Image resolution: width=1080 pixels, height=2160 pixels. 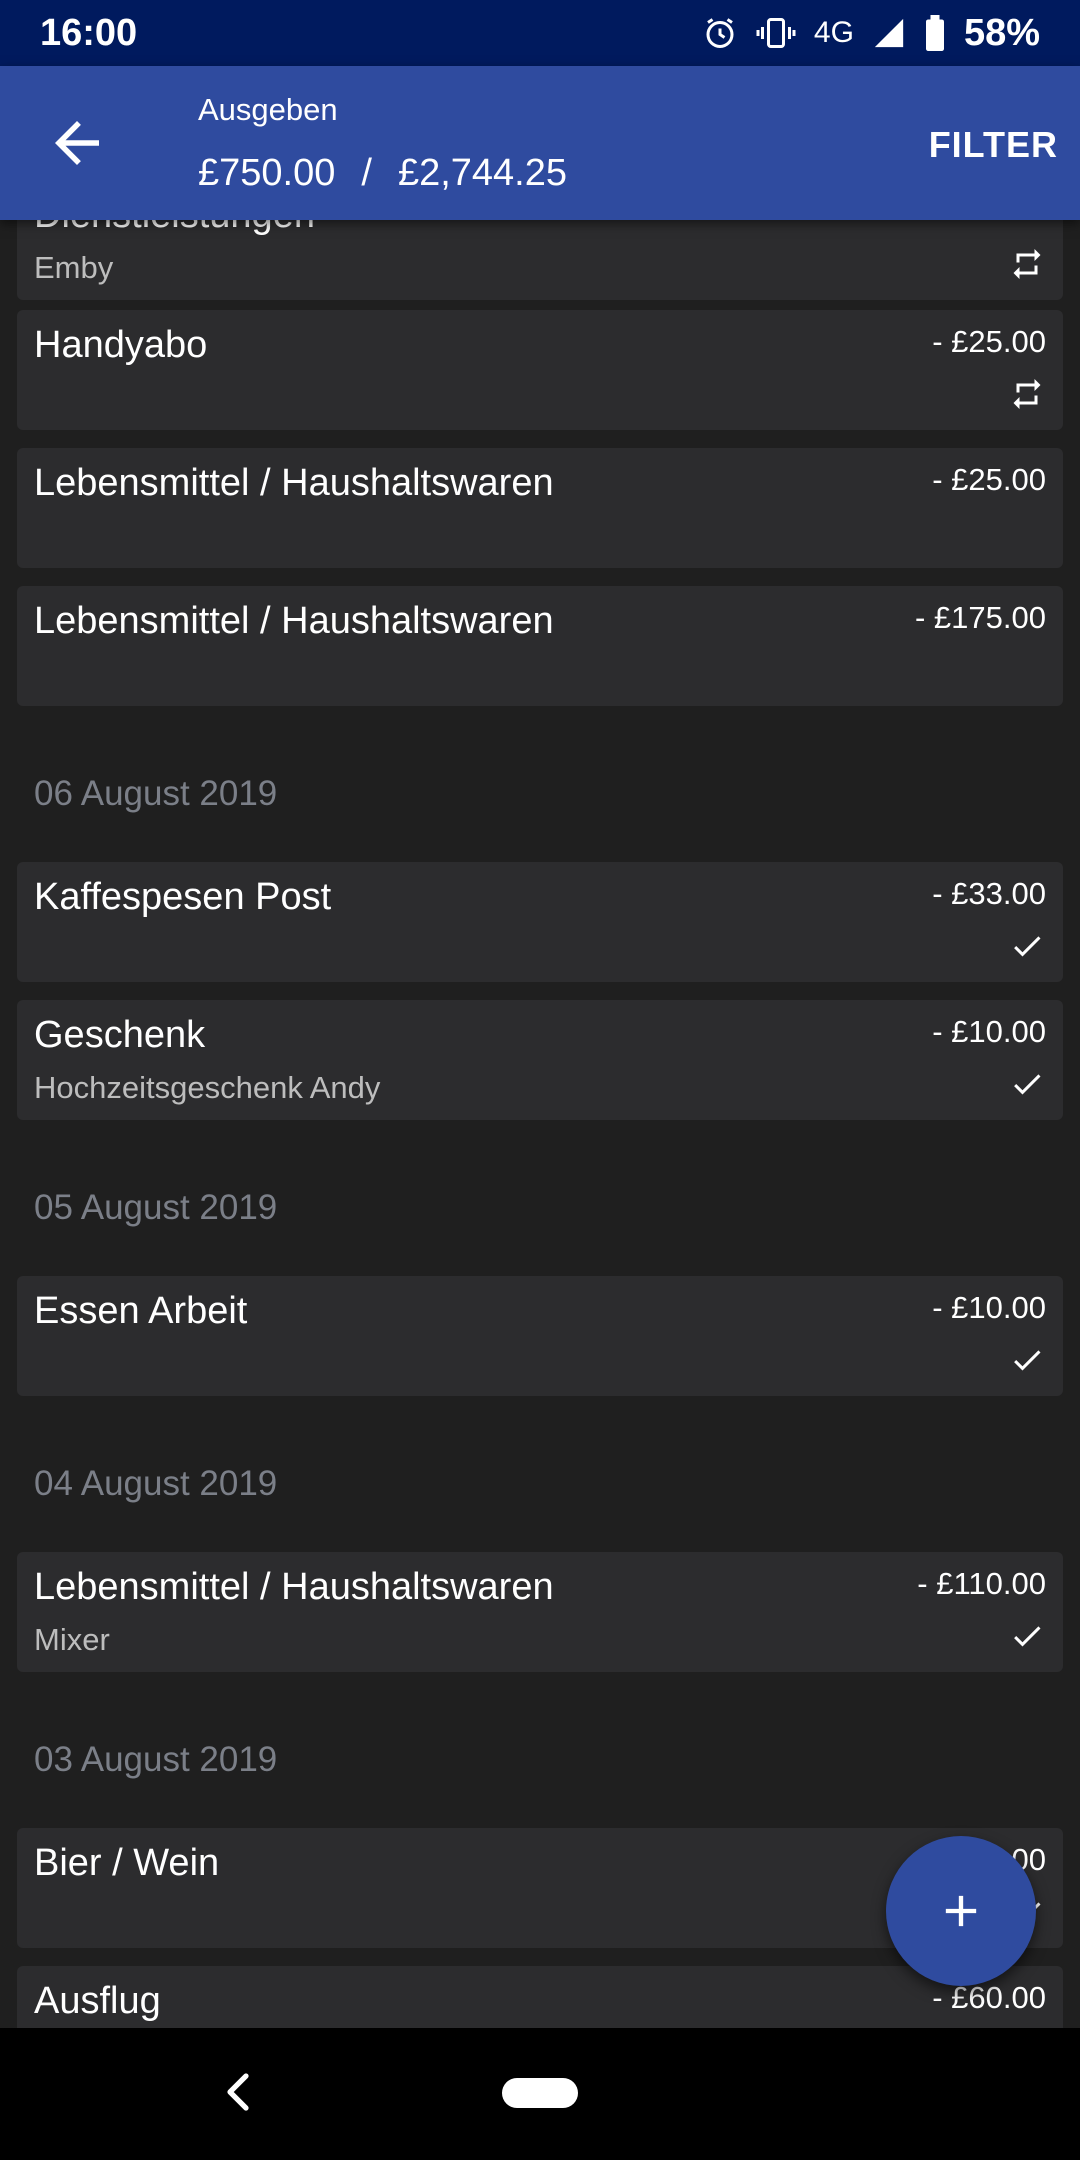 I want to click on transaction-amount: - £60.00, so click(x=989, y=1997).